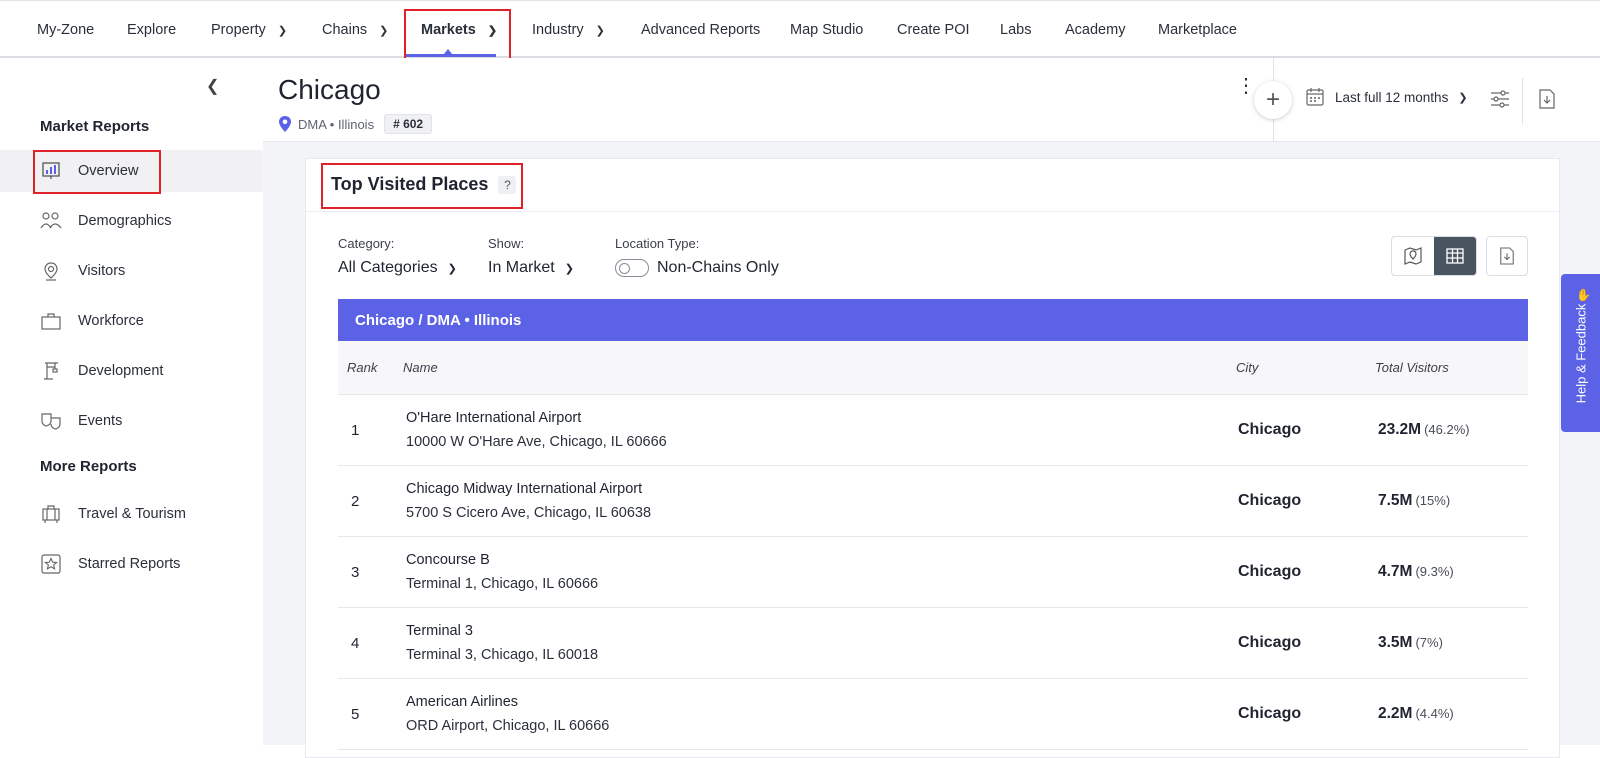 The height and width of the screenshot is (758, 1600). I want to click on add-button: +, so click(1273, 100).